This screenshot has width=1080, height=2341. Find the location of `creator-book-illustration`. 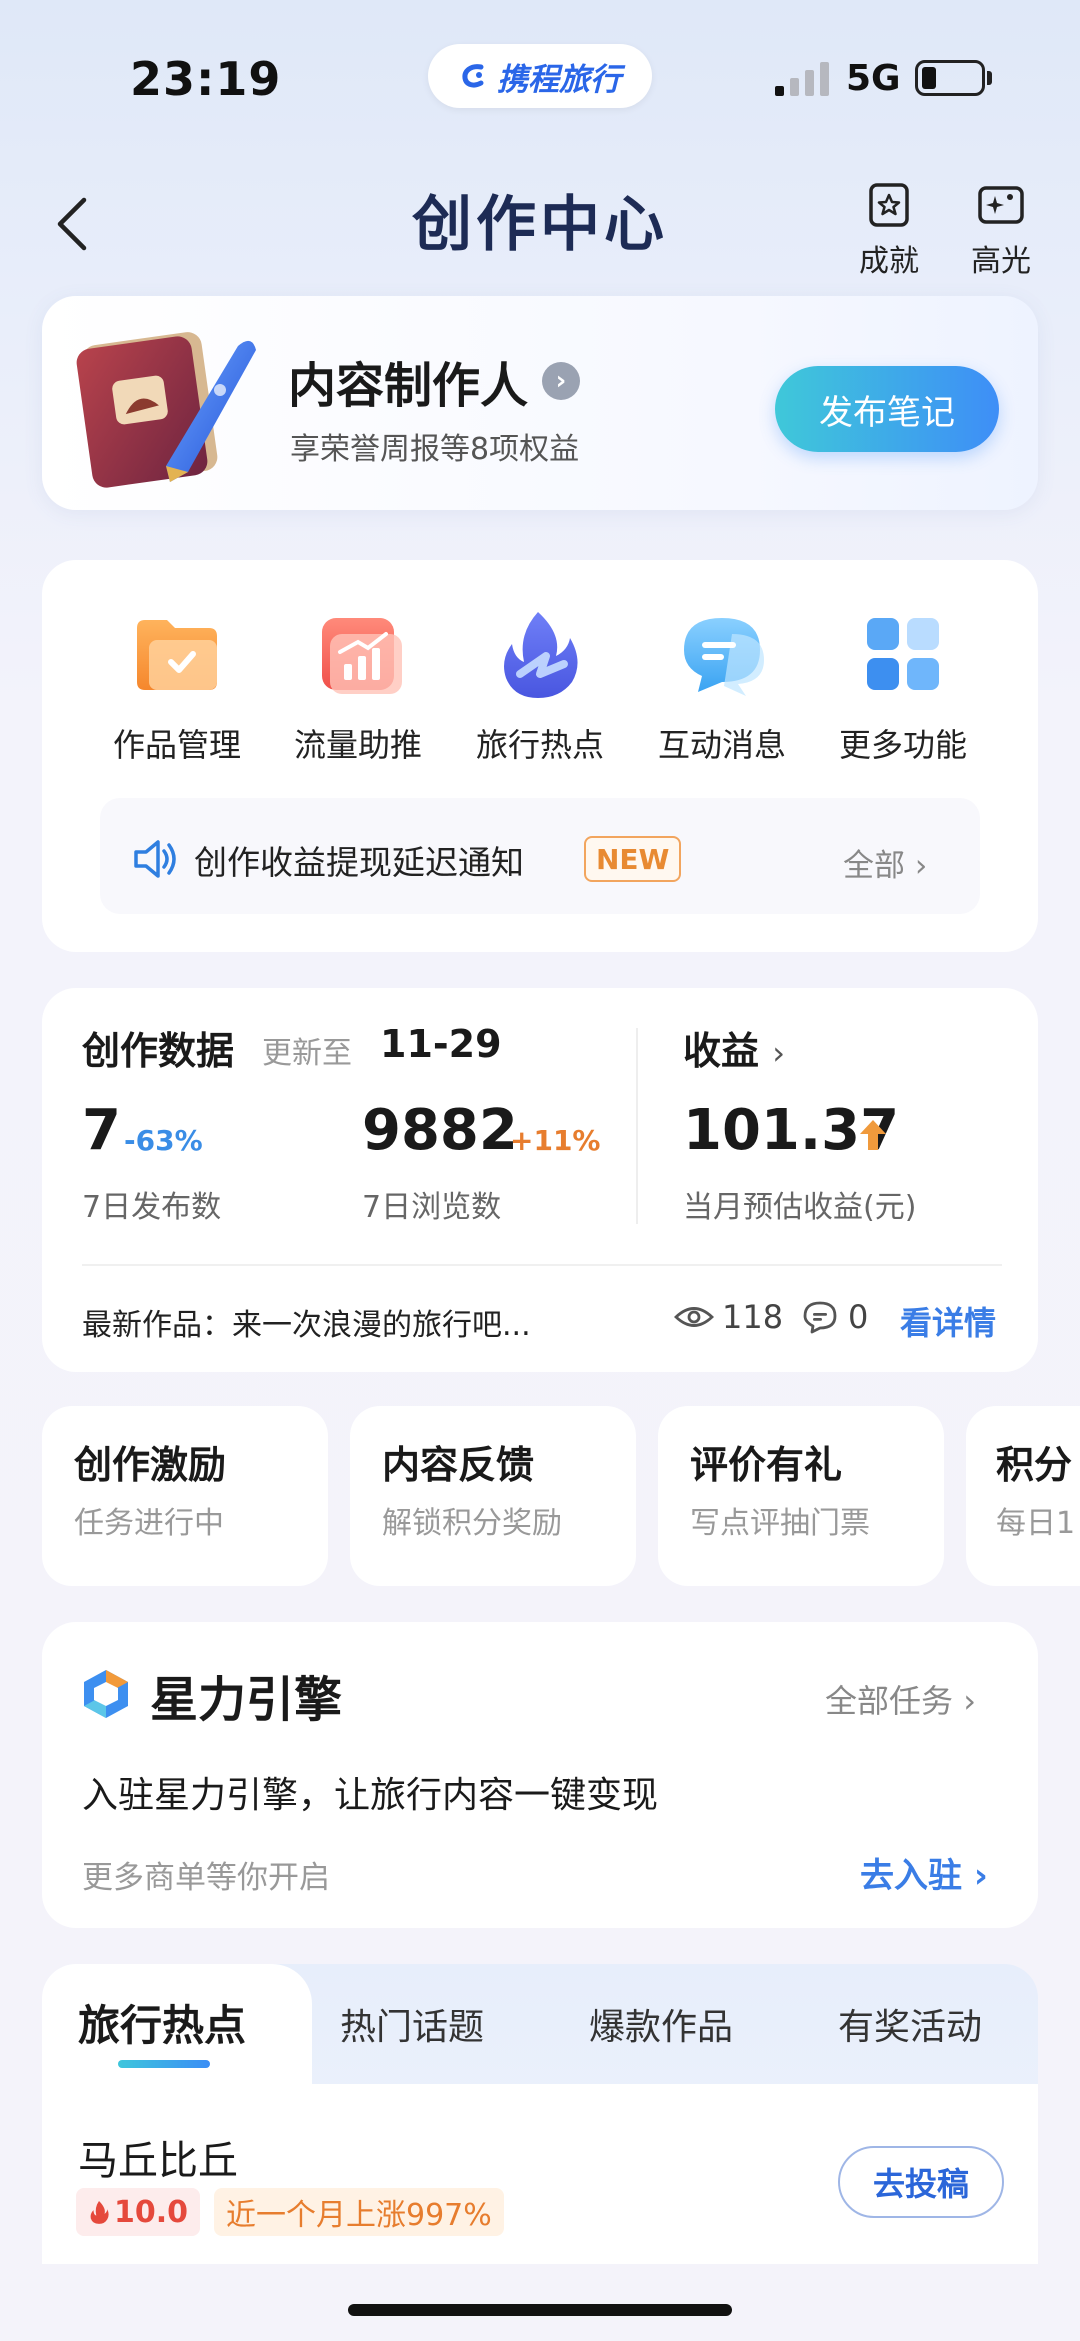

creator-book-illustration is located at coordinates (166, 410).